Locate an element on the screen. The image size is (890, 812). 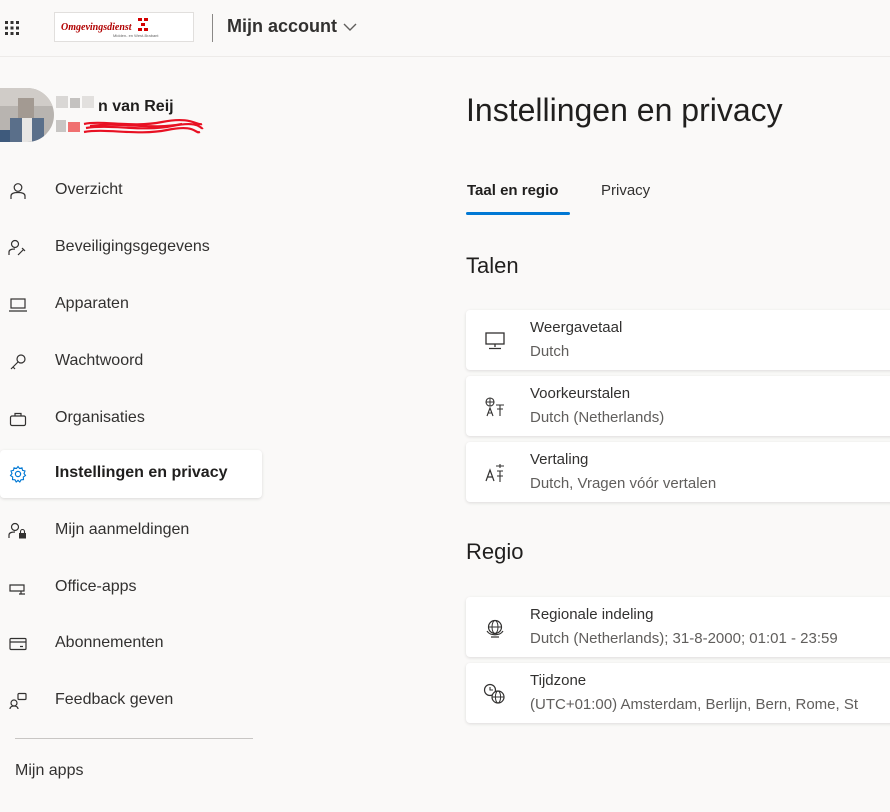
globe-clock-icon is located at coordinates (495, 694).